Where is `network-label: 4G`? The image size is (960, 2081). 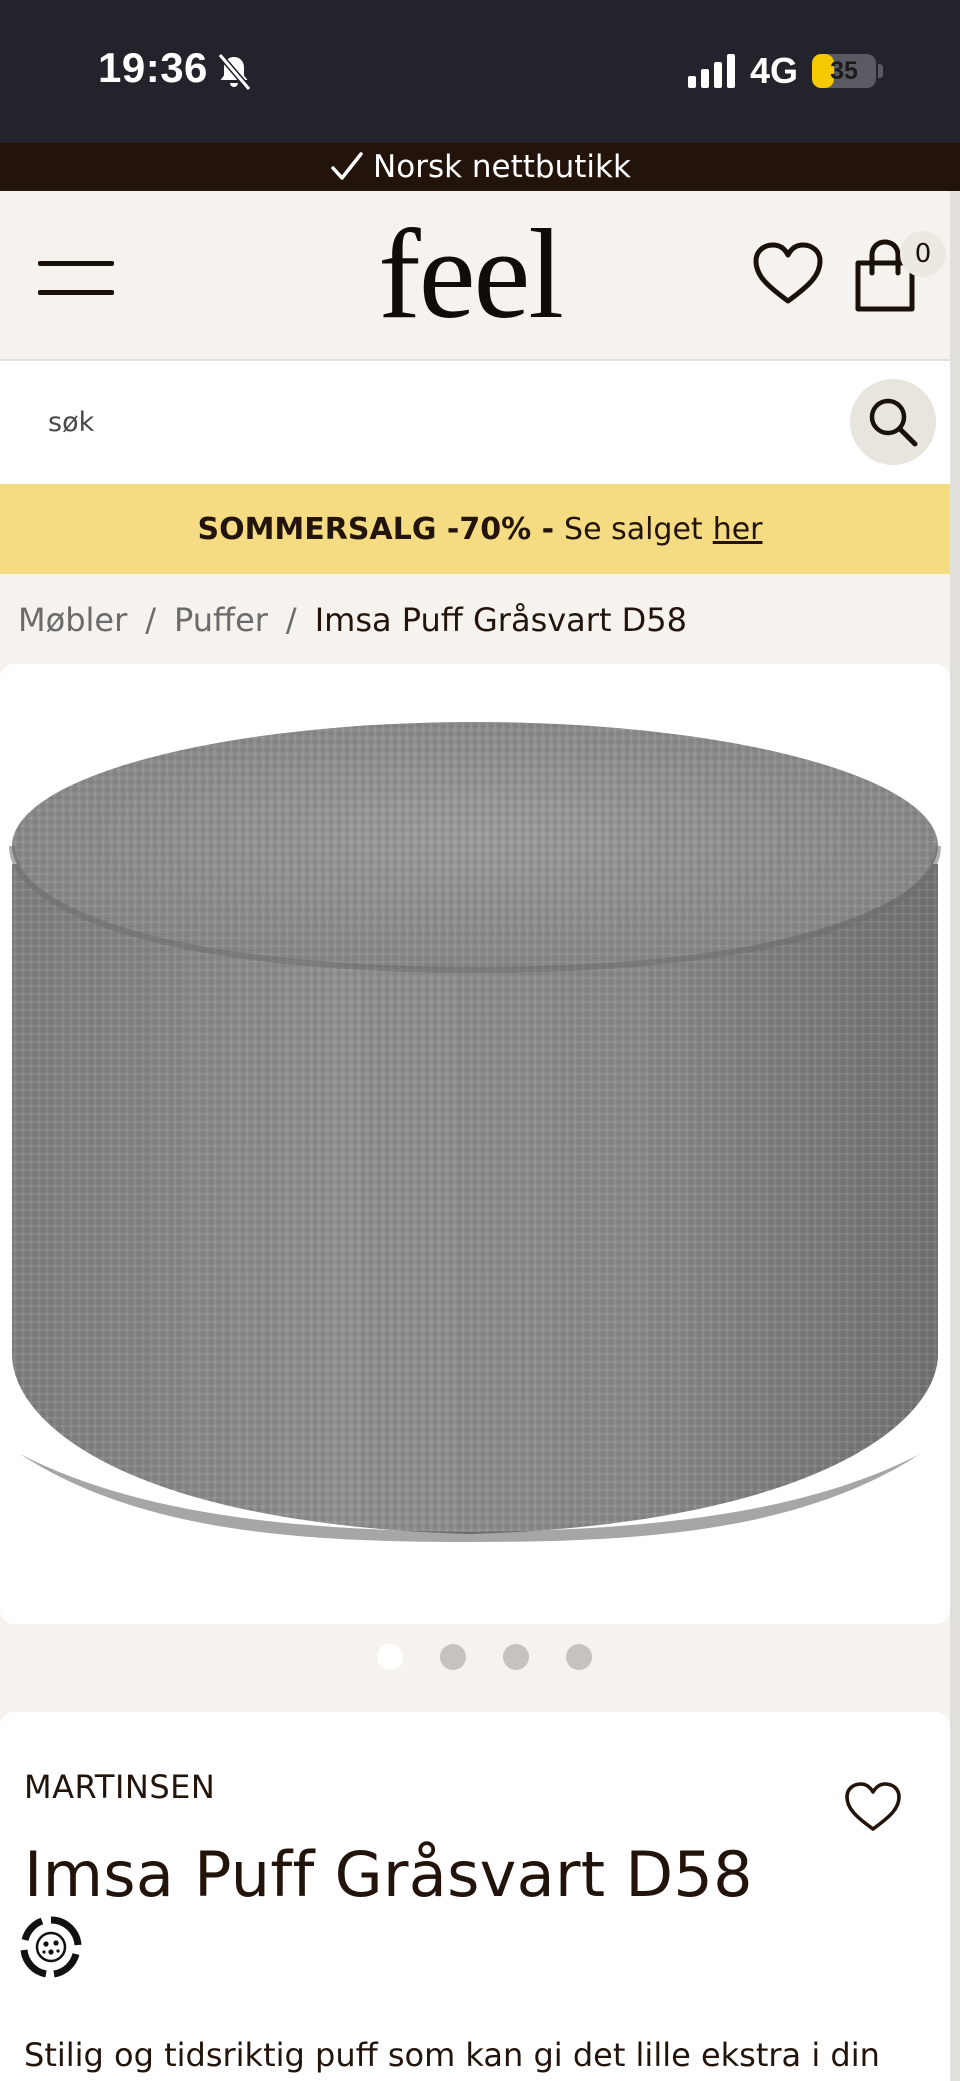
network-label: 4G is located at coordinates (774, 70).